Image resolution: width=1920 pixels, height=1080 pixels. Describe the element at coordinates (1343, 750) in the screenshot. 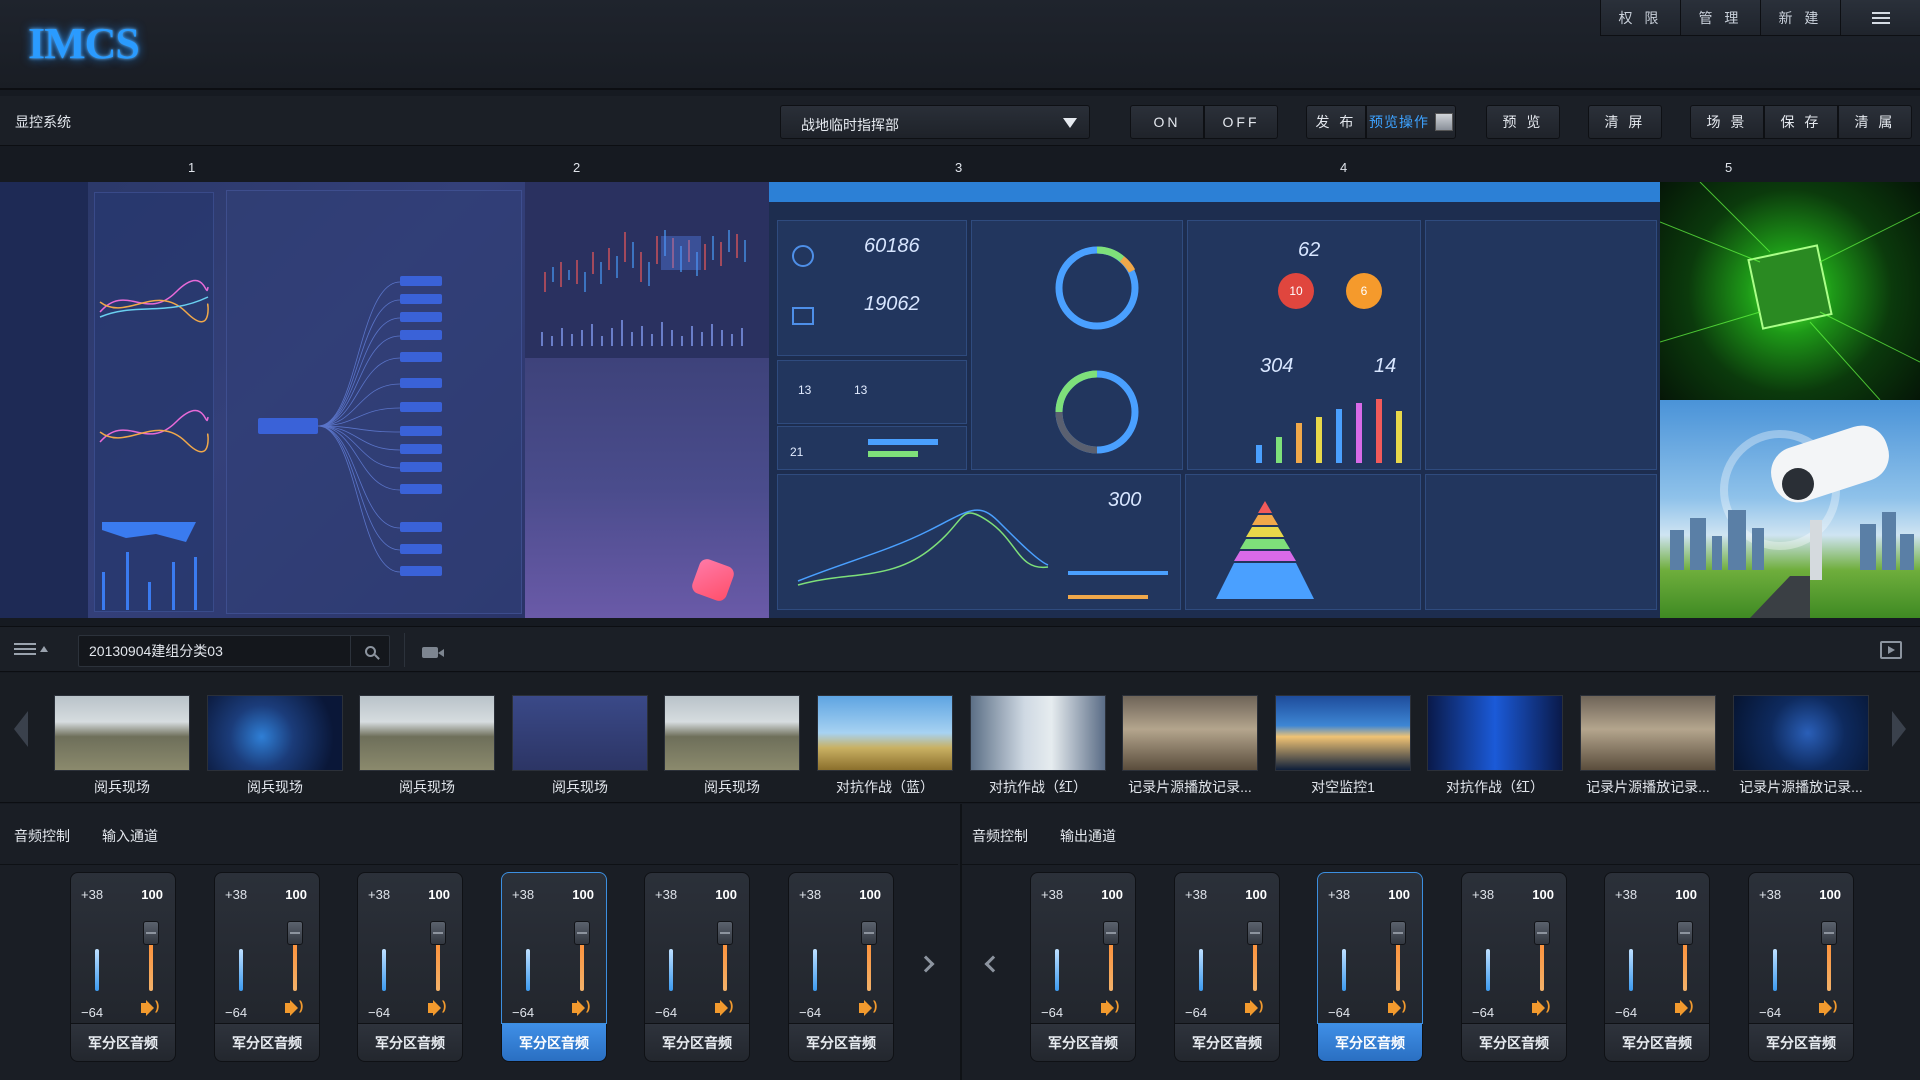

I see `source-thumbnail: 对空监控1` at that location.